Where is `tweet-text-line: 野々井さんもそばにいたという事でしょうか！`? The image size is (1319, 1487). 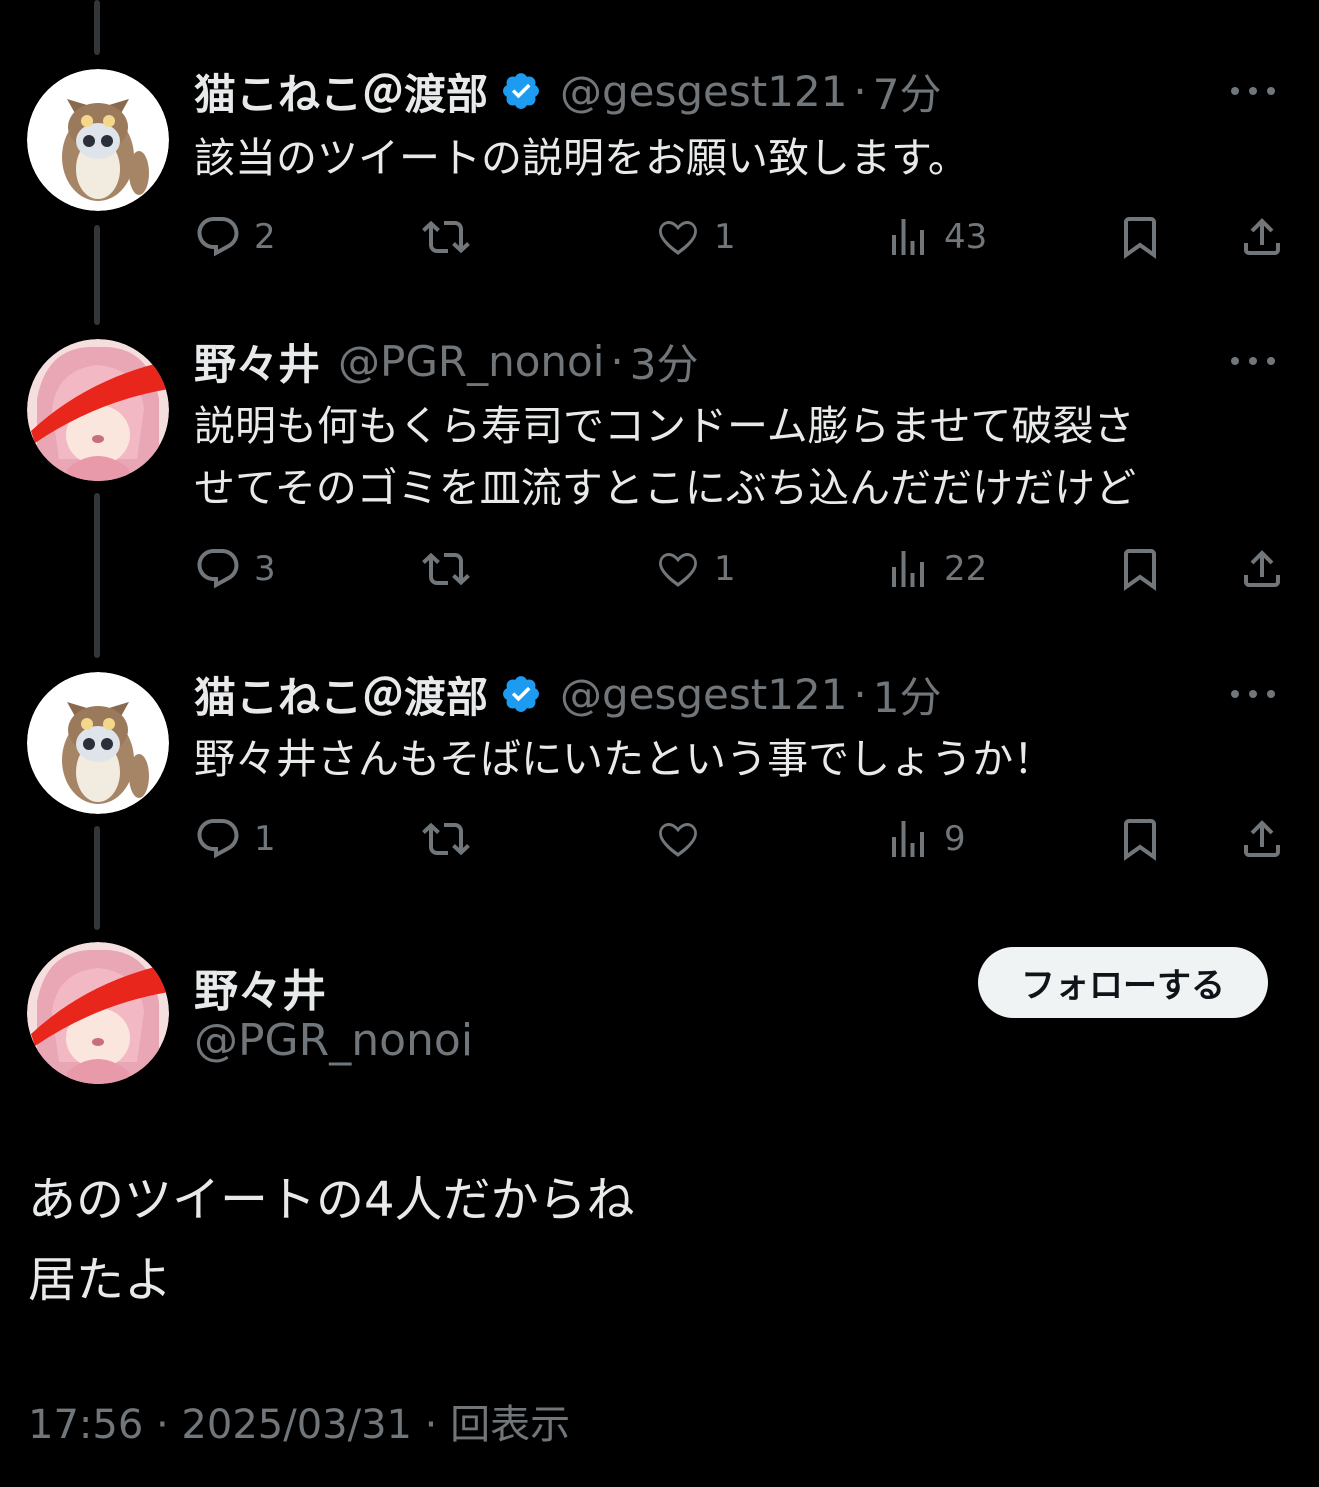
tweet-text-line: 野々井さんもそばにいたという事でしょうか！ is located at coordinates (624, 759).